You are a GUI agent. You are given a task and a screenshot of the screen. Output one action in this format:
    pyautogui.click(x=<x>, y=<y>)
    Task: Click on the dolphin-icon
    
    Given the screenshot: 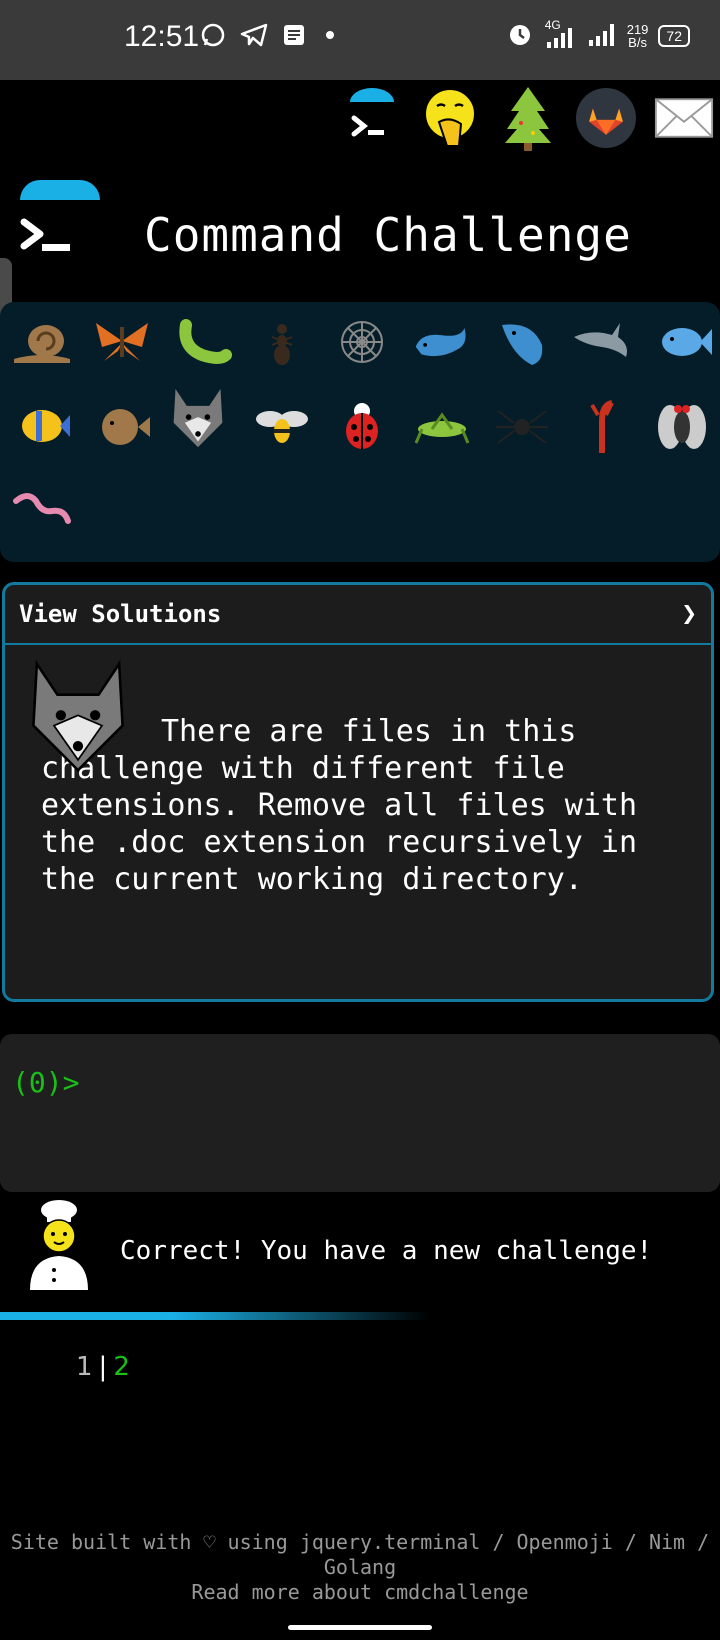 What is the action you would take?
    pyautogui.click(x=602, y=342)
    